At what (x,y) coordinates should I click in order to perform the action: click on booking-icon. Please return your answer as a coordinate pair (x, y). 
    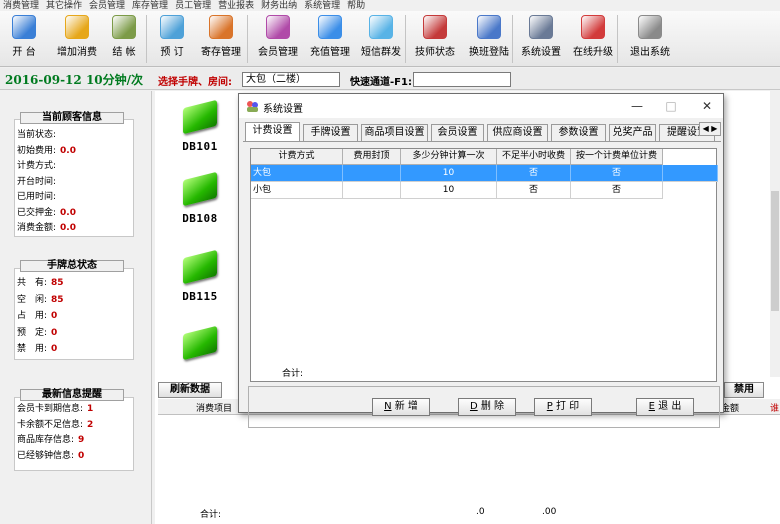
    Looking at the image, I should click on (172, 27).